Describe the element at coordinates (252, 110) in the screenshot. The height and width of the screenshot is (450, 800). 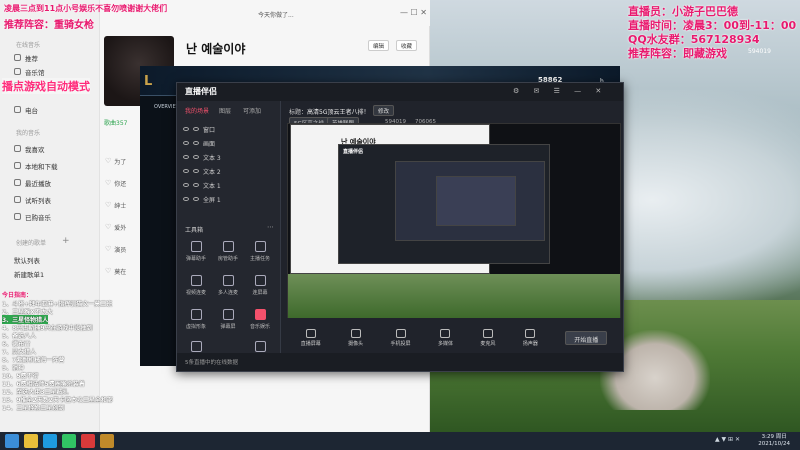
I see `tab-addable: 可添加` at that location.